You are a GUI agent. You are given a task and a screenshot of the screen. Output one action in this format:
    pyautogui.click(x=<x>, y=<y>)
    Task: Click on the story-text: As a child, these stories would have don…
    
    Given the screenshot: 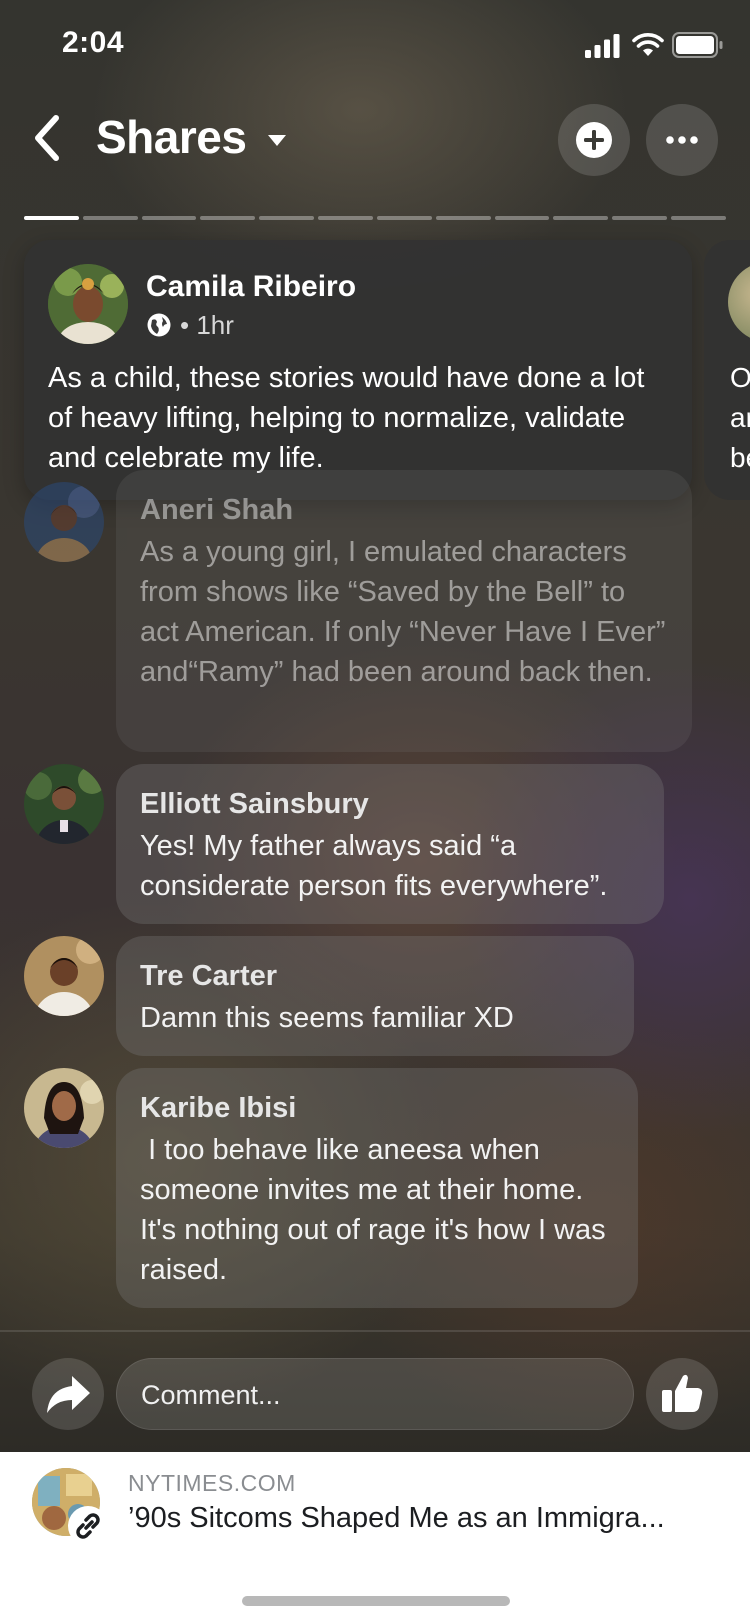 What is the action you would take?
    pyautogui.click(x=346, y=418)
    